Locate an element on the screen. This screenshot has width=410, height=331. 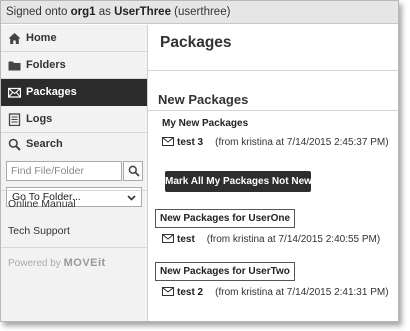
moveit-logo: MOVEit is located at coordinates (84, 263).